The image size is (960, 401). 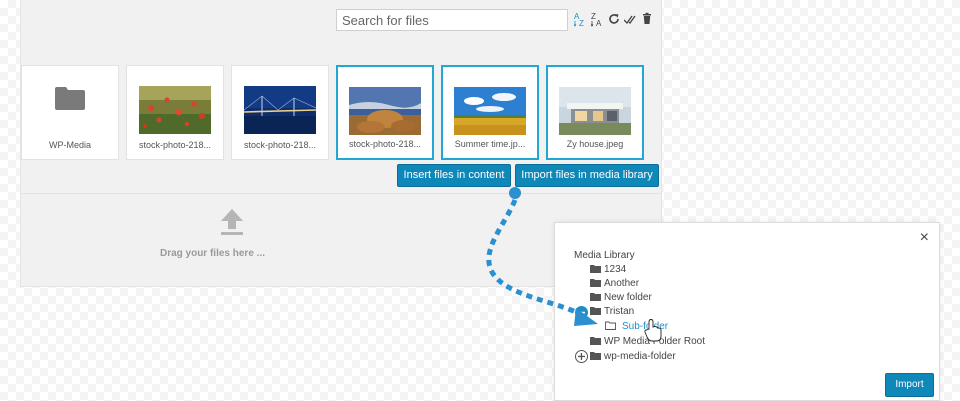 I want to click on svg-text: Z, so click(x=581, y=23).